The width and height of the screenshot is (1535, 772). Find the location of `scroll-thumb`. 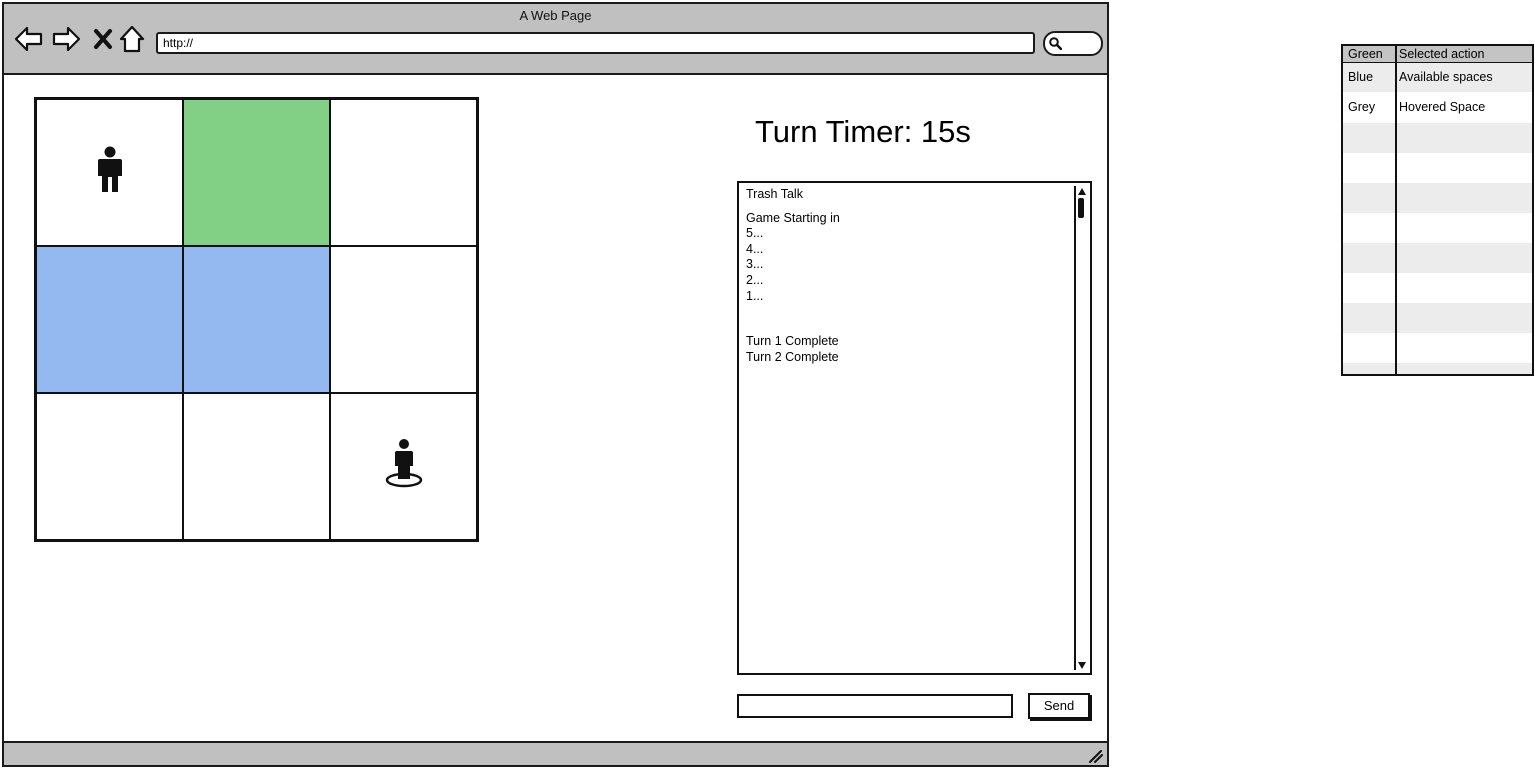

scroll-thumb is located at coordinates (1081, 208).